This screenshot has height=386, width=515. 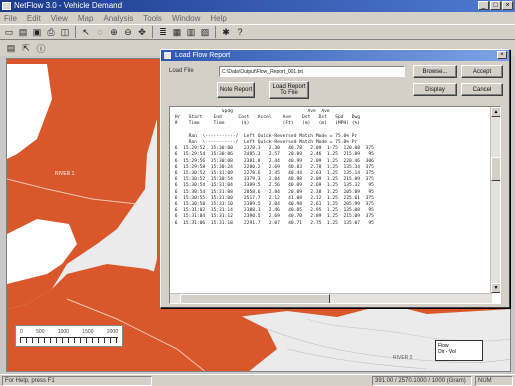 I want to click on app-title-bar: NetFlow 3.0 - Vehicle Demand _ □ ×, so click(x=257, y=6).